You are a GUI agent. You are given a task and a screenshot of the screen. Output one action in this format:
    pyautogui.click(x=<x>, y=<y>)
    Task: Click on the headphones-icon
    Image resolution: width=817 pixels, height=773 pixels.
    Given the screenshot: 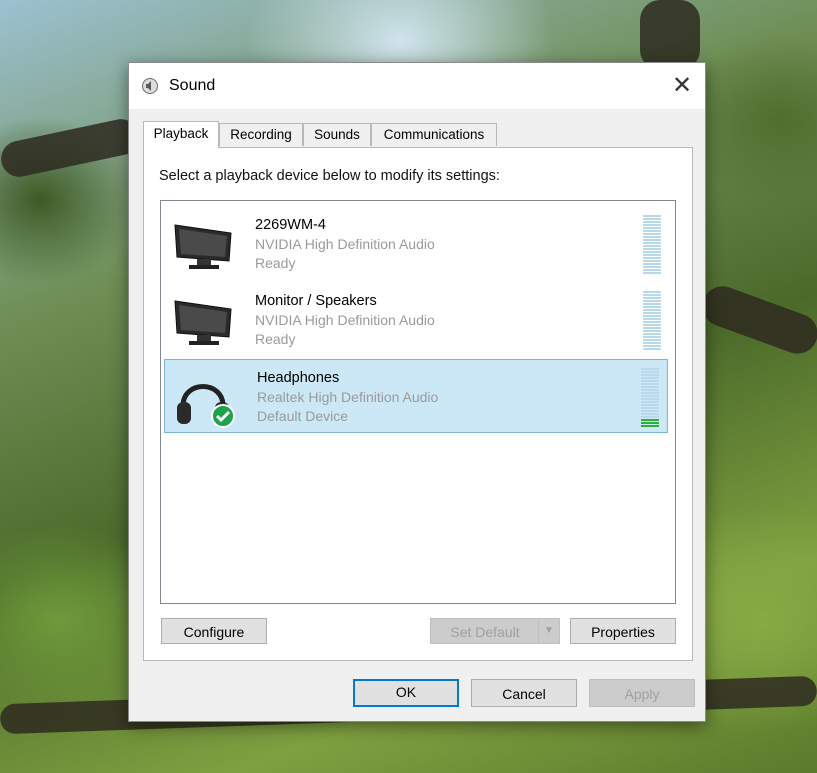 What is the action you would take?
    pyautogui.click(x=206, y=406)
    